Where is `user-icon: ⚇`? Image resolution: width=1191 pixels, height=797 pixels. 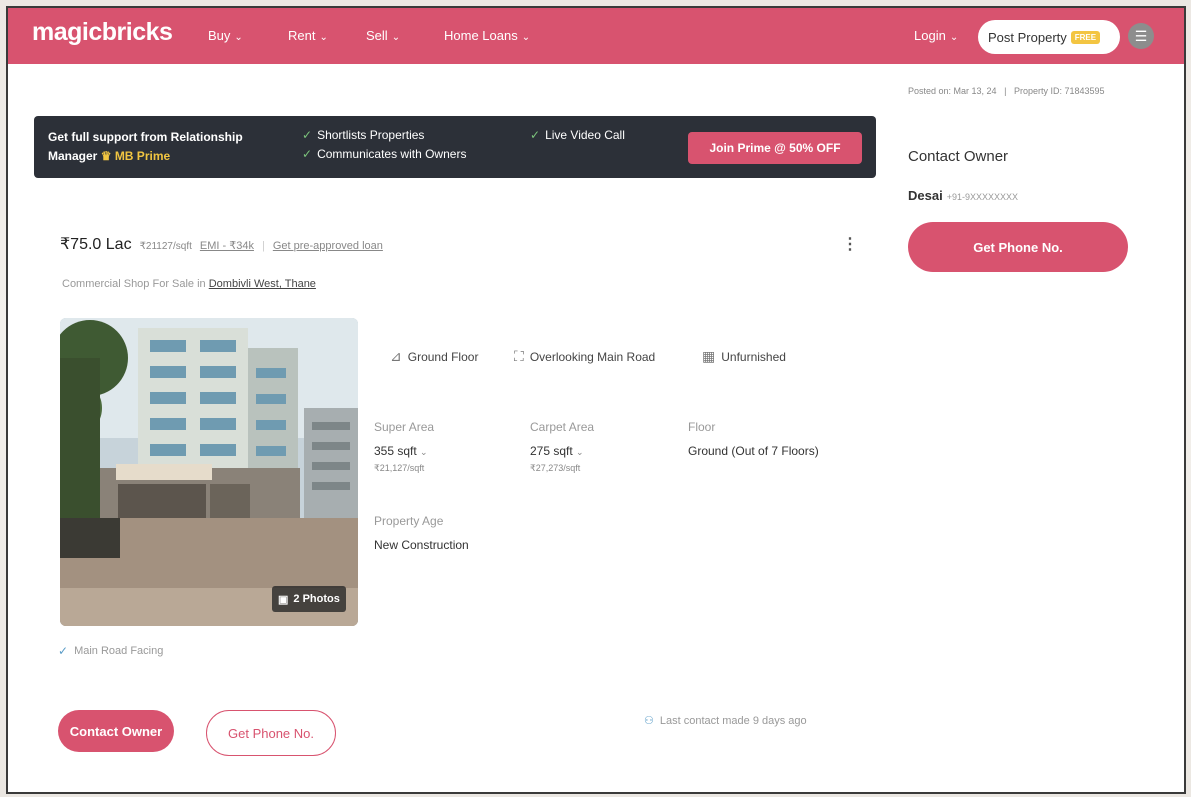
user-icon: ⚇ is located at coordinates (649, 721).